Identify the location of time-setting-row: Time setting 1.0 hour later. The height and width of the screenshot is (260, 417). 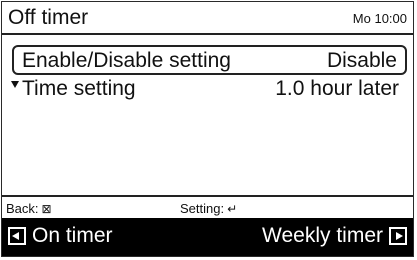
(209, 90).